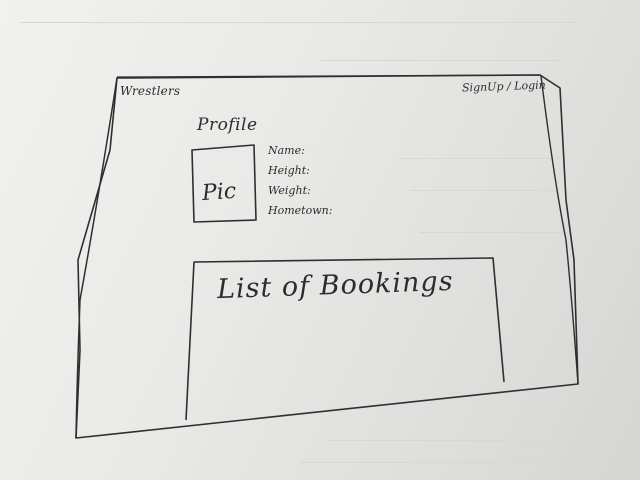 The height and width of the screenshot is (480, 640). Describe the element at coordinates (96, 258) in the screenshot. I see `page-frame-left` at that location.